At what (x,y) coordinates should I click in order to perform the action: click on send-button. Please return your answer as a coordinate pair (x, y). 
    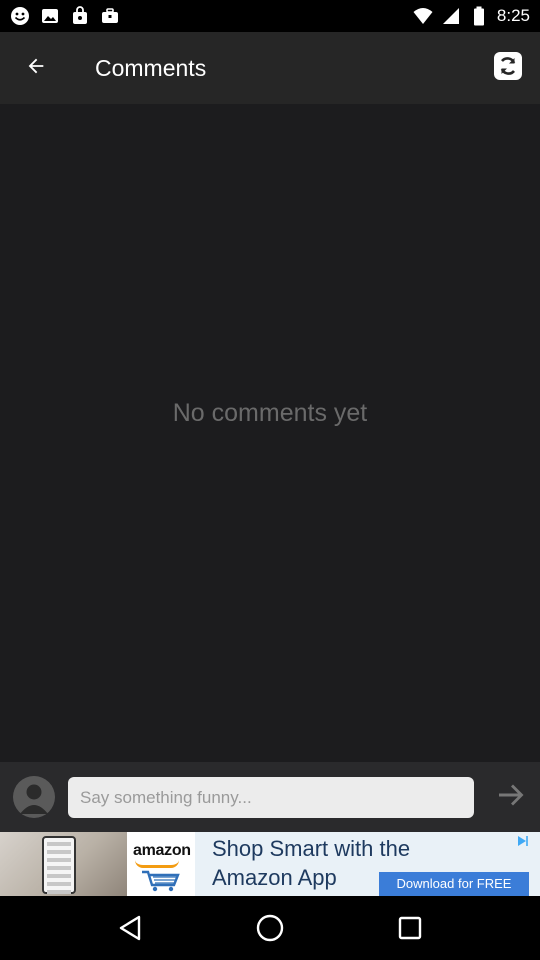
    Looking at the image, I should click on (511, 797).